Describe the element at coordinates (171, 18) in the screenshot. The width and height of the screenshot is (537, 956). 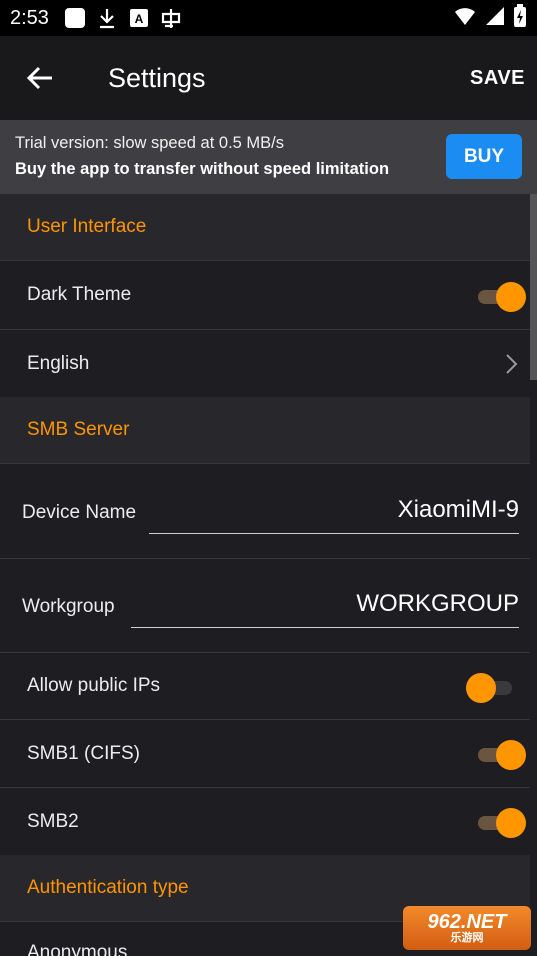
I see `chinese-char-icon` at that location.